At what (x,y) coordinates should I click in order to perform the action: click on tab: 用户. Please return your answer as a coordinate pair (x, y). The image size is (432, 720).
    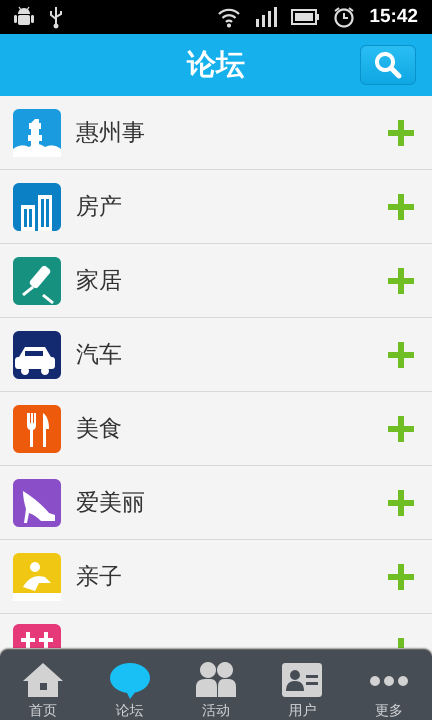
    Looking at the image, I should click on (302, 685).